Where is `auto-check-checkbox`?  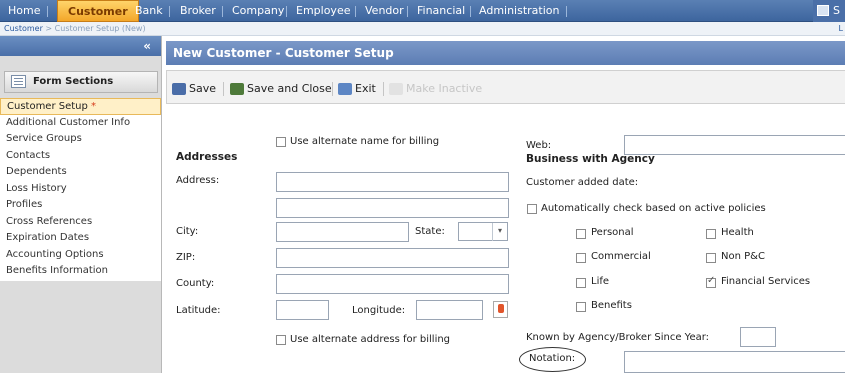 auto-check-checkbox is located at coordinates (532, 209).